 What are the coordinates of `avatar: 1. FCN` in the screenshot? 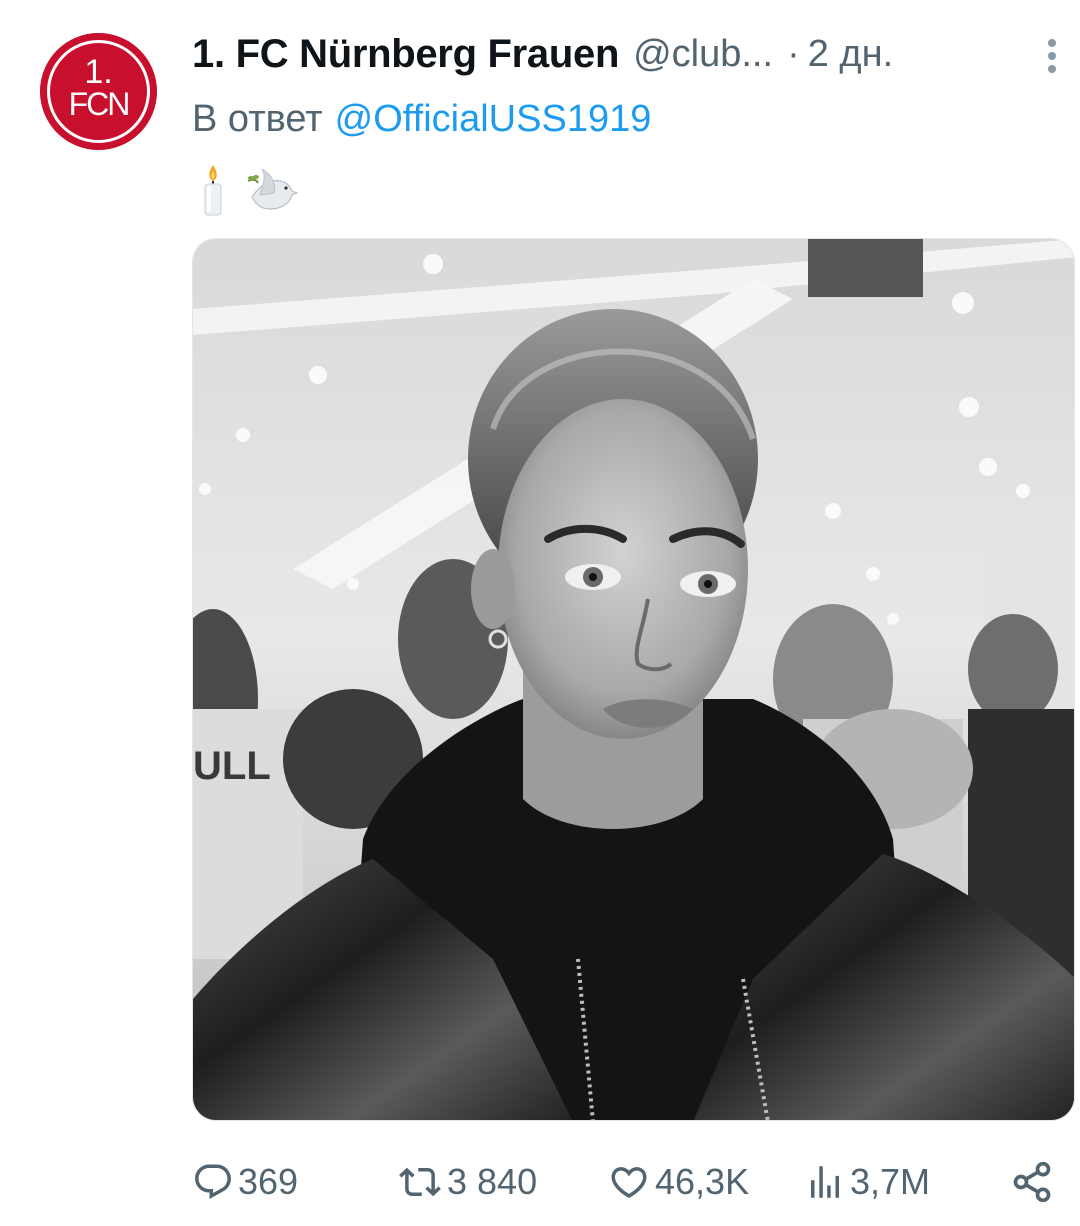 It's located at (98, 91).